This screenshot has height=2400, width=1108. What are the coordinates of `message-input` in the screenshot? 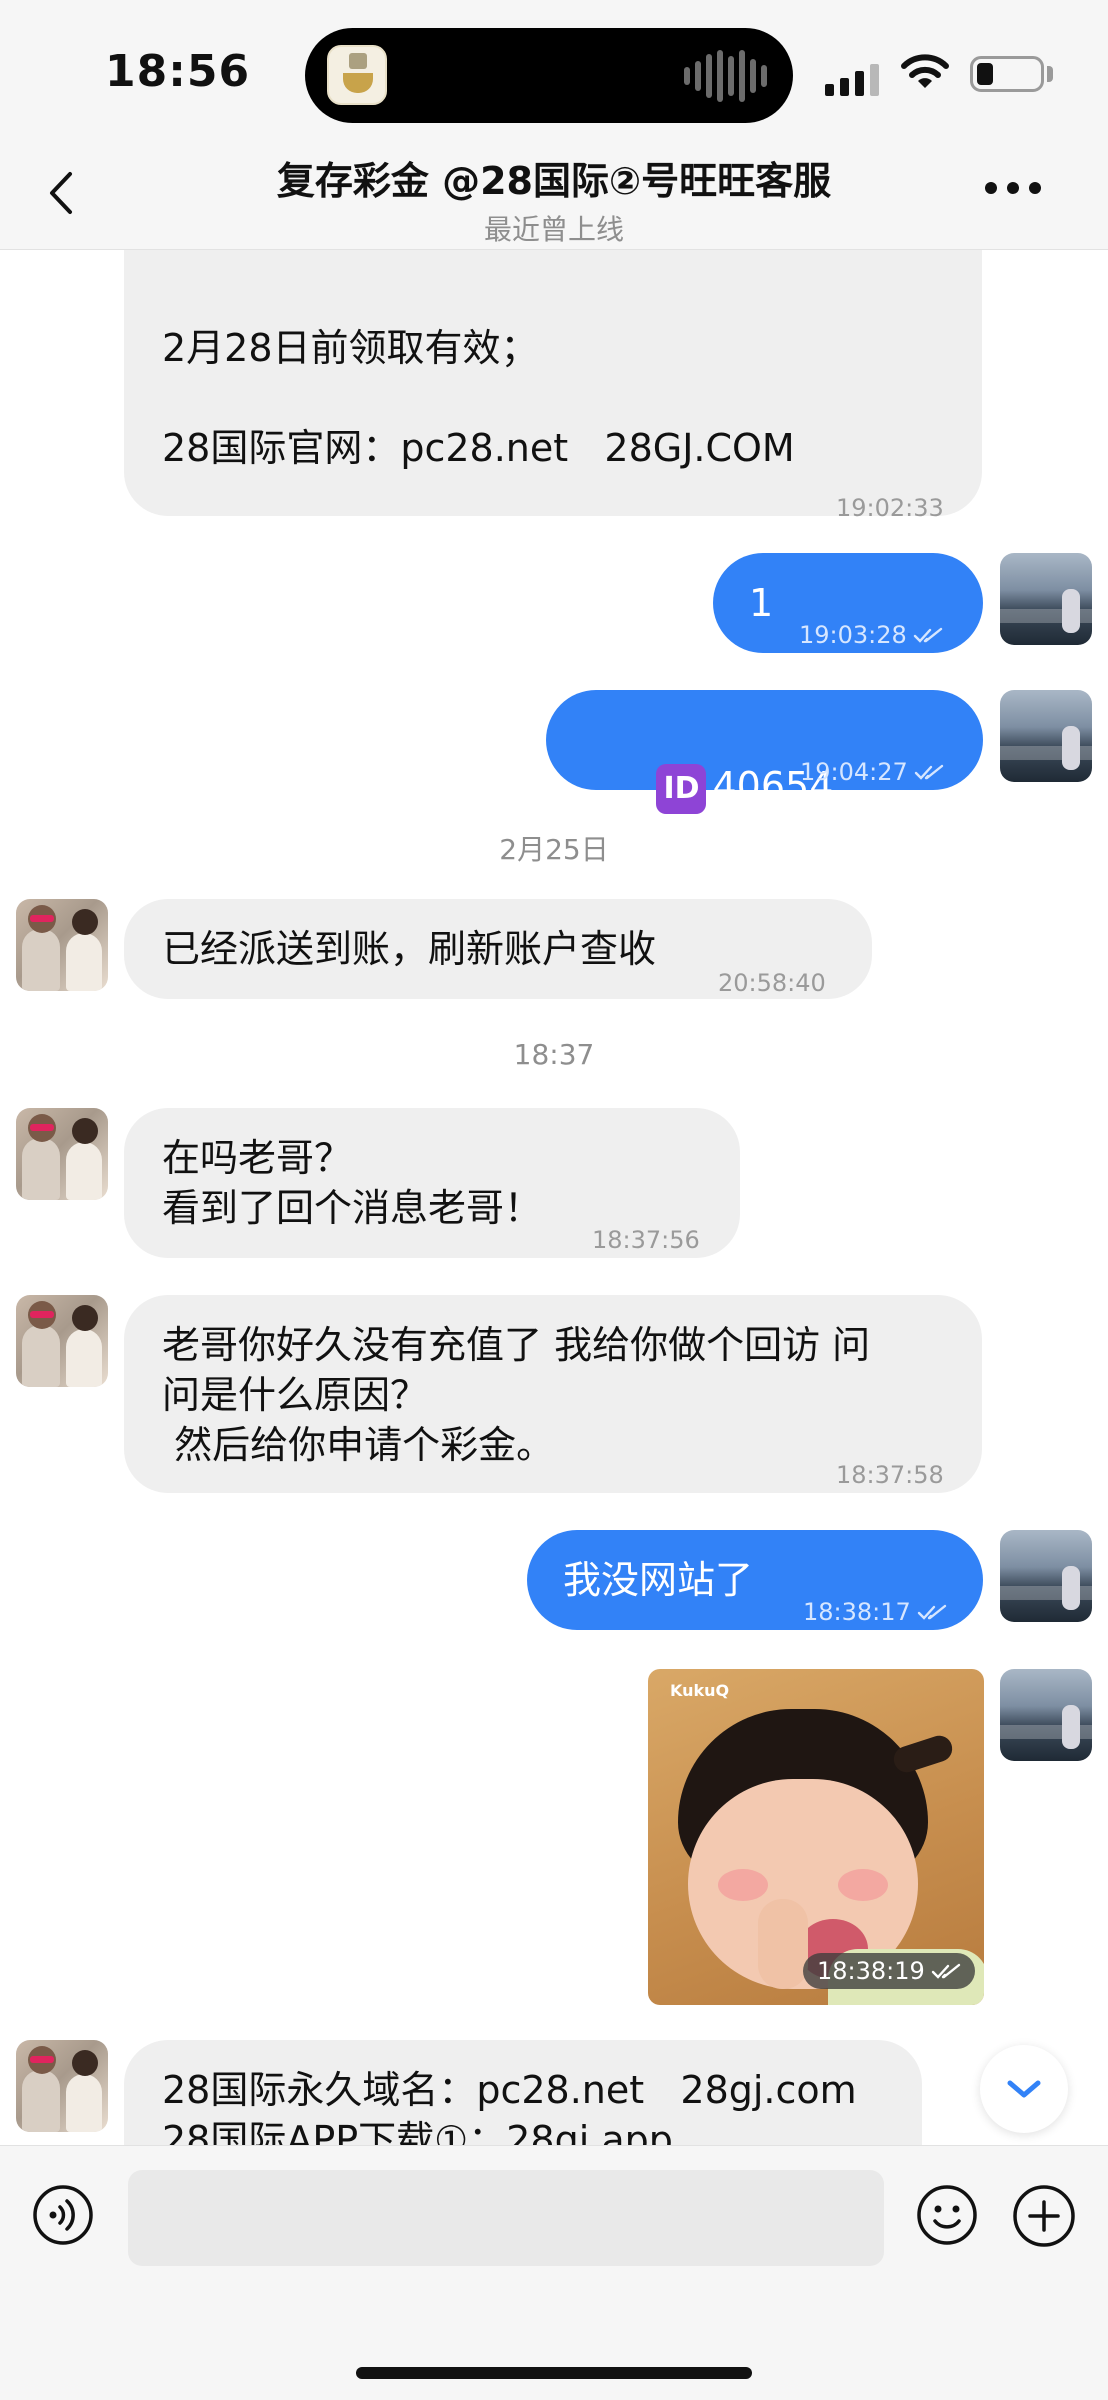 It's located at (506, 2218).